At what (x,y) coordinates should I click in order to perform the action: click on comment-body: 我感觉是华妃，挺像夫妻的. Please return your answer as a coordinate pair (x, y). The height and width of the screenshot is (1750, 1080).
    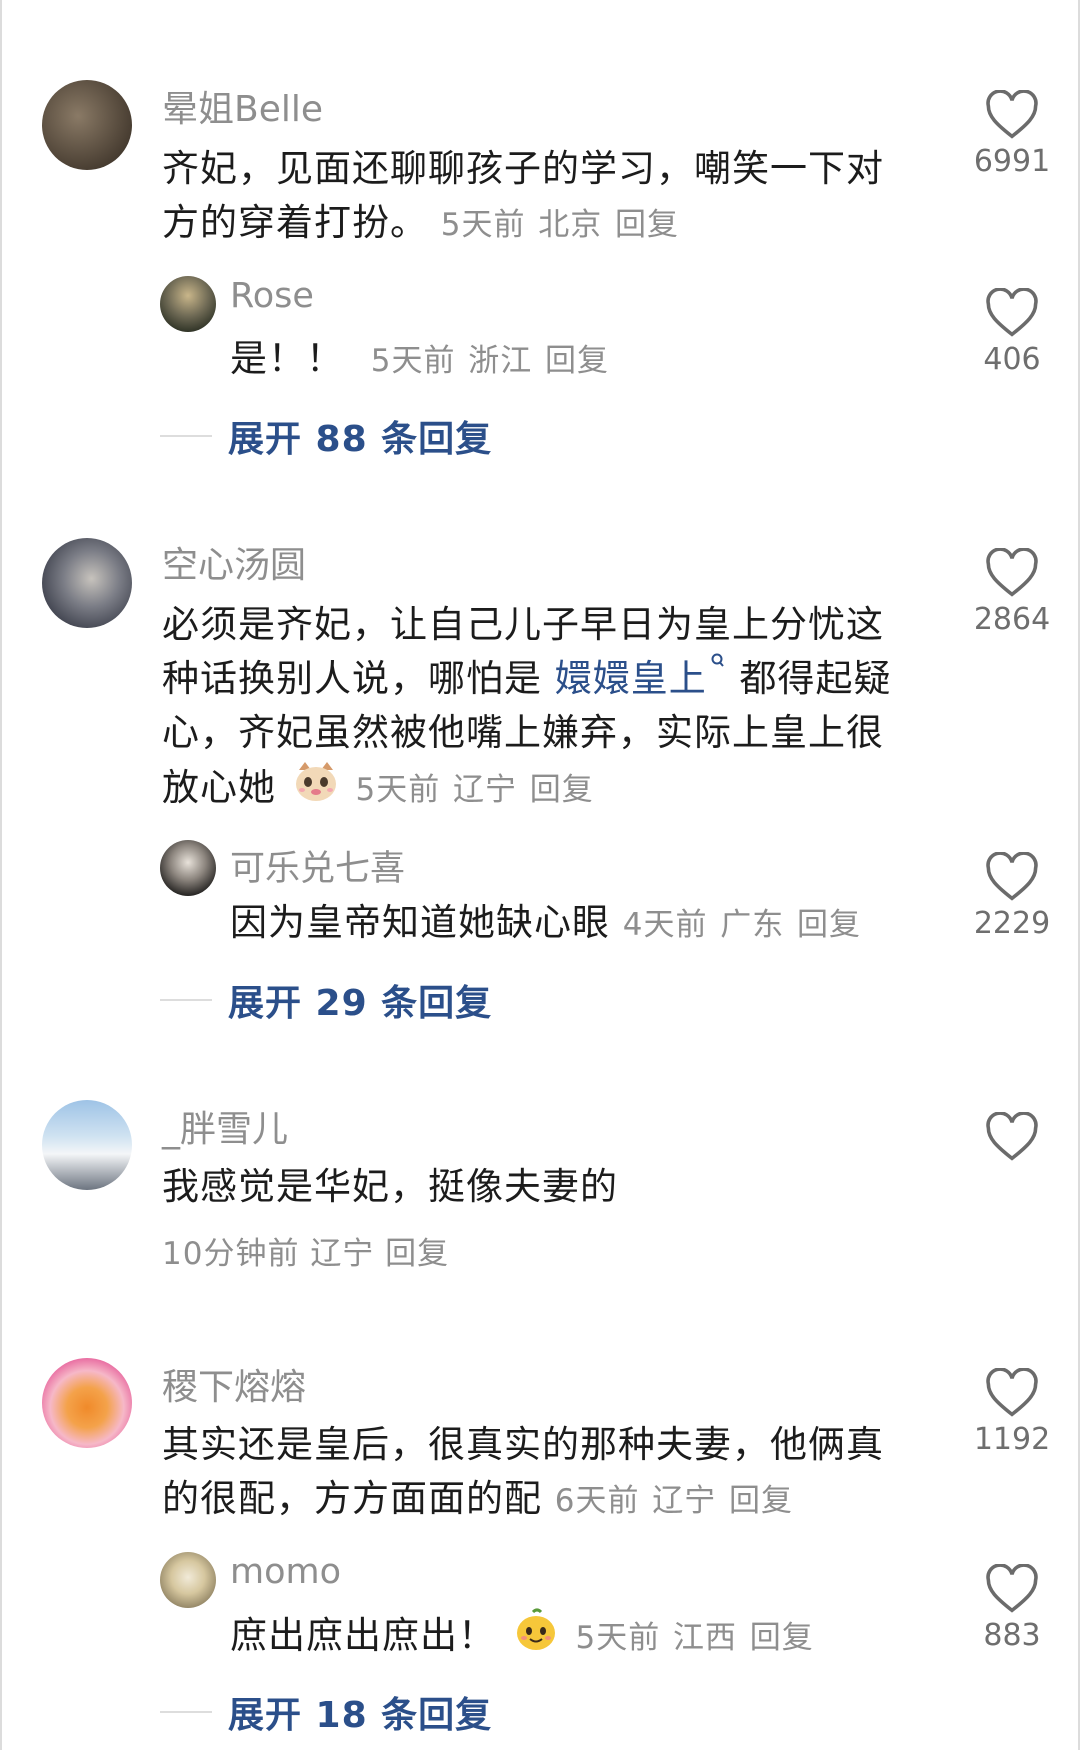
    Looking at the image, I should click on (390, 1186).